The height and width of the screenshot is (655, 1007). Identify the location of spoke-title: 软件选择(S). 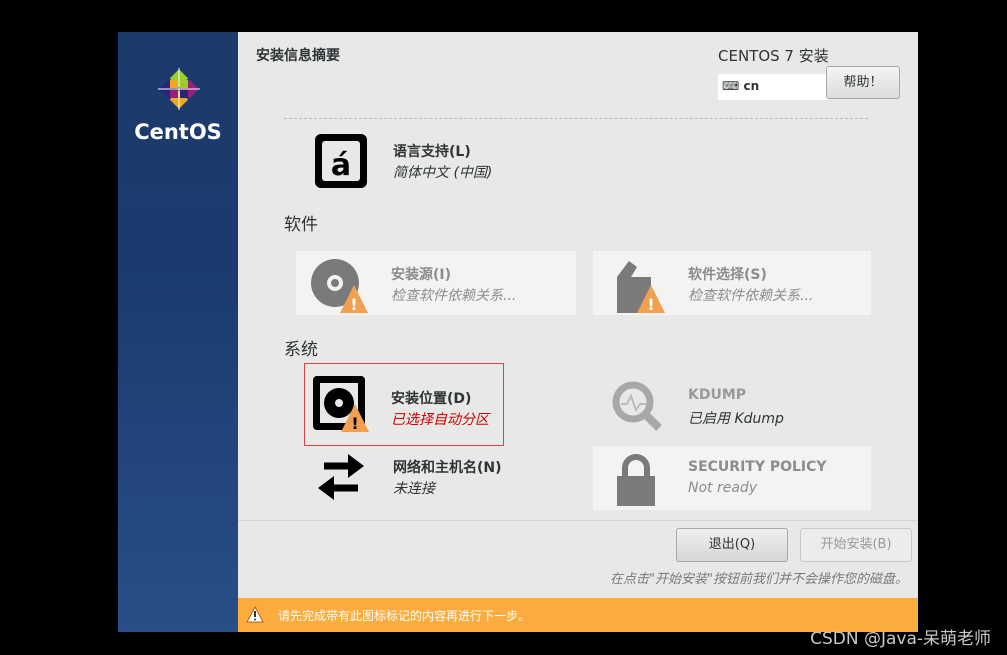
(727, 275).